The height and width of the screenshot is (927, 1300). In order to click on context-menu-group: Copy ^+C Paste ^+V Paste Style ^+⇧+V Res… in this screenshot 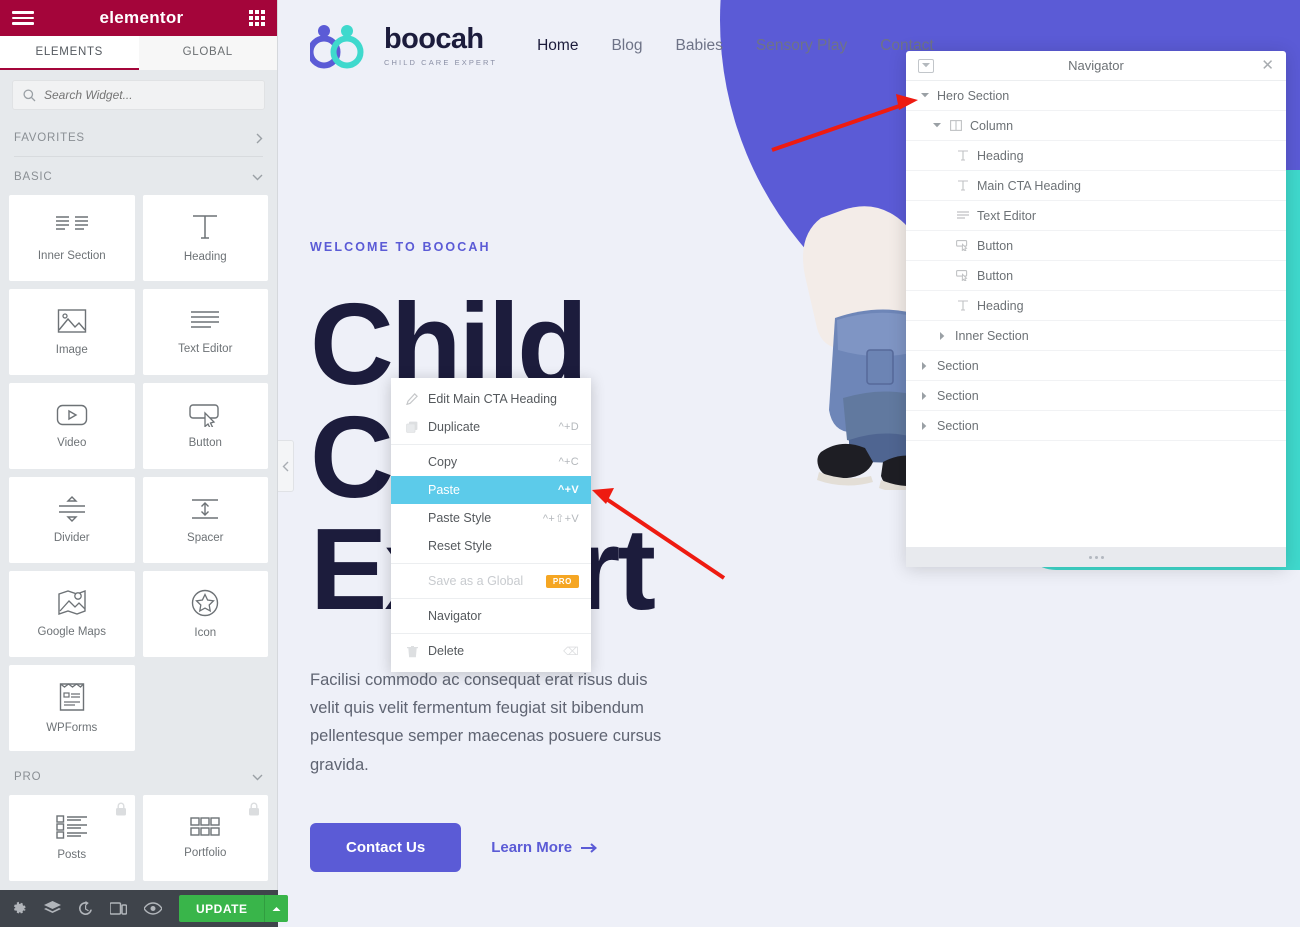, I will do `click(491, 504)`.